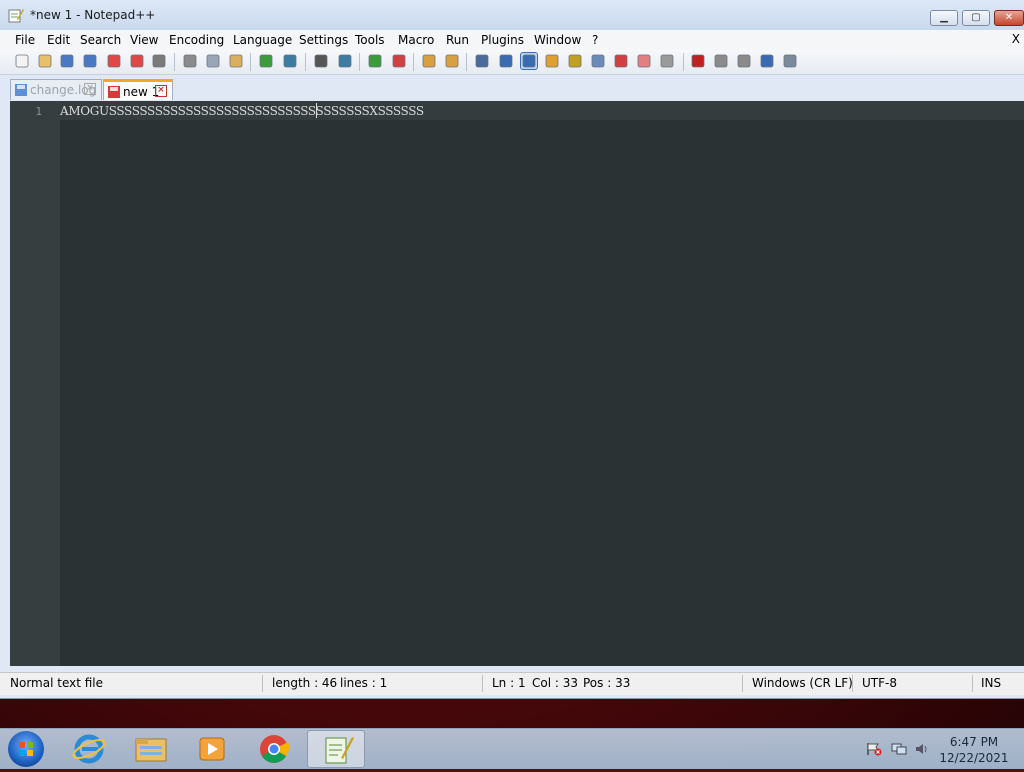 The width and height of the screenshot is (1024, 772). I want to click on clock-date: 12/22/2021, so click(974, 758).